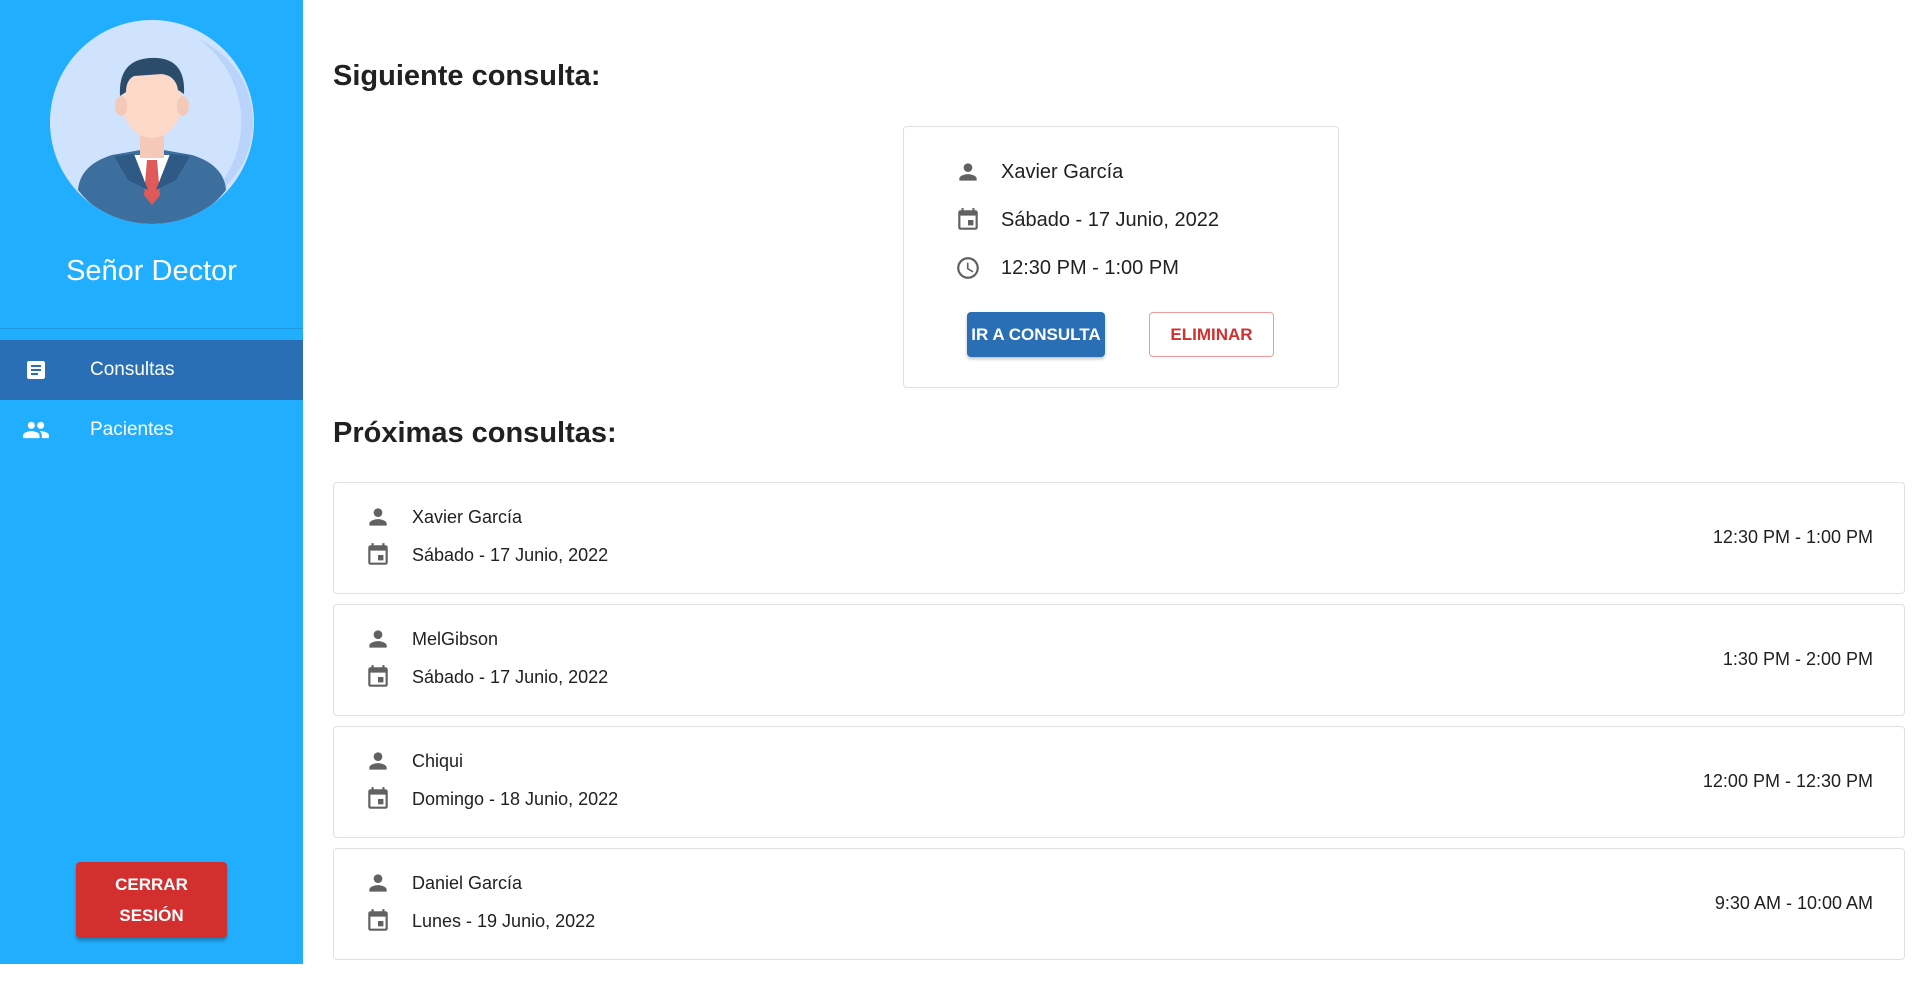 Image resolution: width=1920 pixels, height=993 pixels. Describe the element at coordinates (968, 268) in the screenshot. I see `clock-icon` at that location.